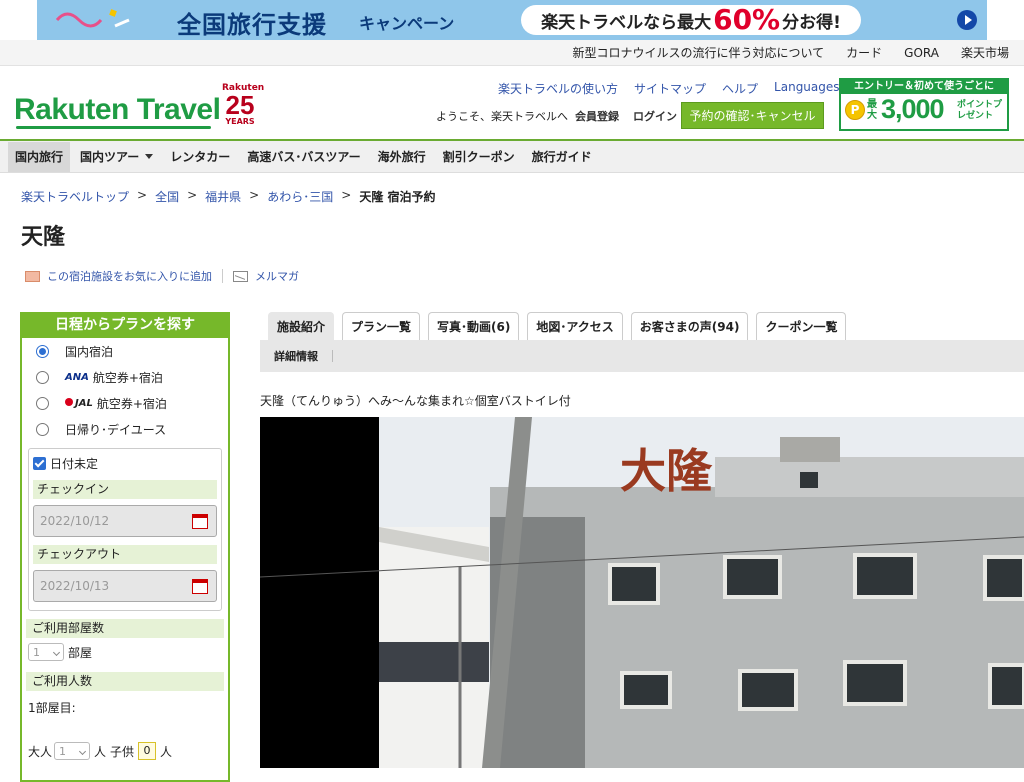  What do you see at coordinates (125, 681) in the screenshot?
I see `guests-label: ご利用人数` at bounding box center [125, 681].